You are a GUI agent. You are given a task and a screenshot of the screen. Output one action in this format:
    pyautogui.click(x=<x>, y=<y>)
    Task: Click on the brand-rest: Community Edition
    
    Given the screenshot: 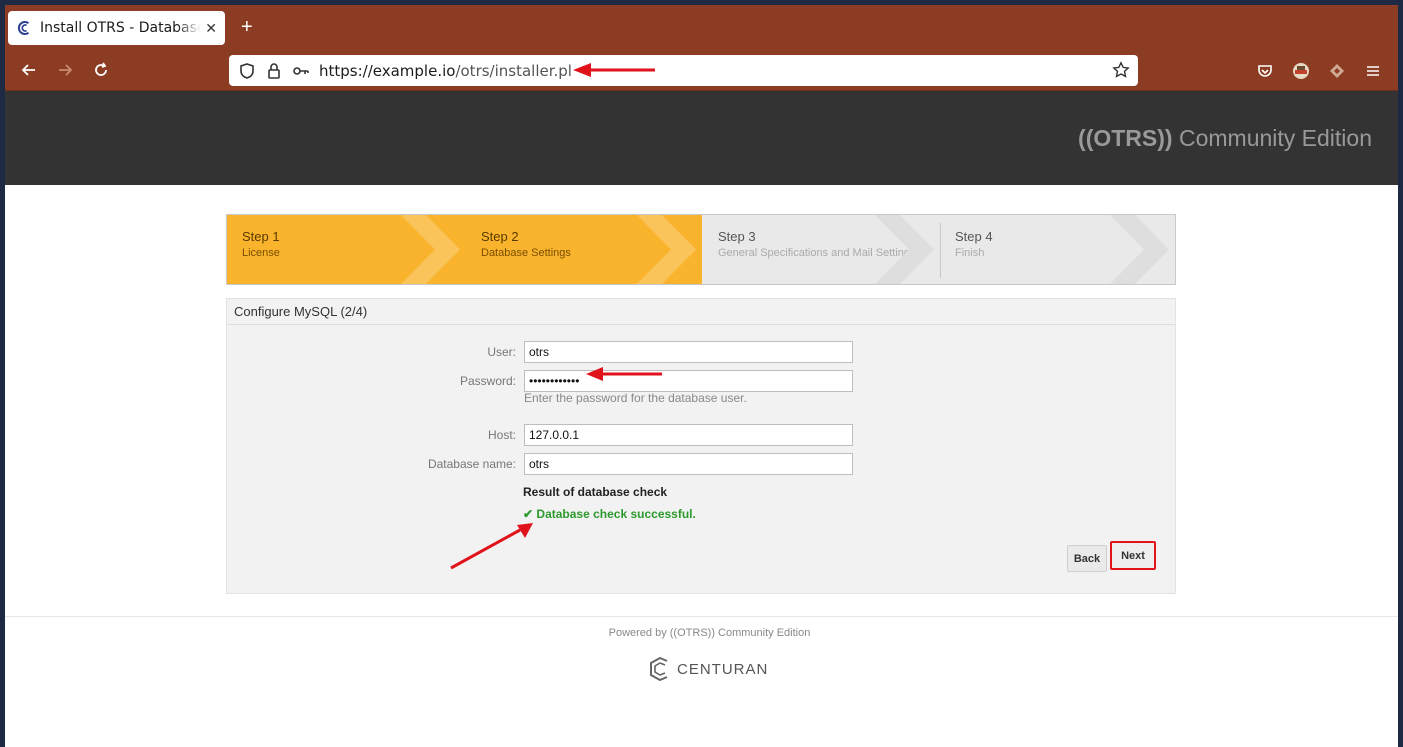 What is the action you would take?
    pyautogui.click(x=1272, y=138)
    